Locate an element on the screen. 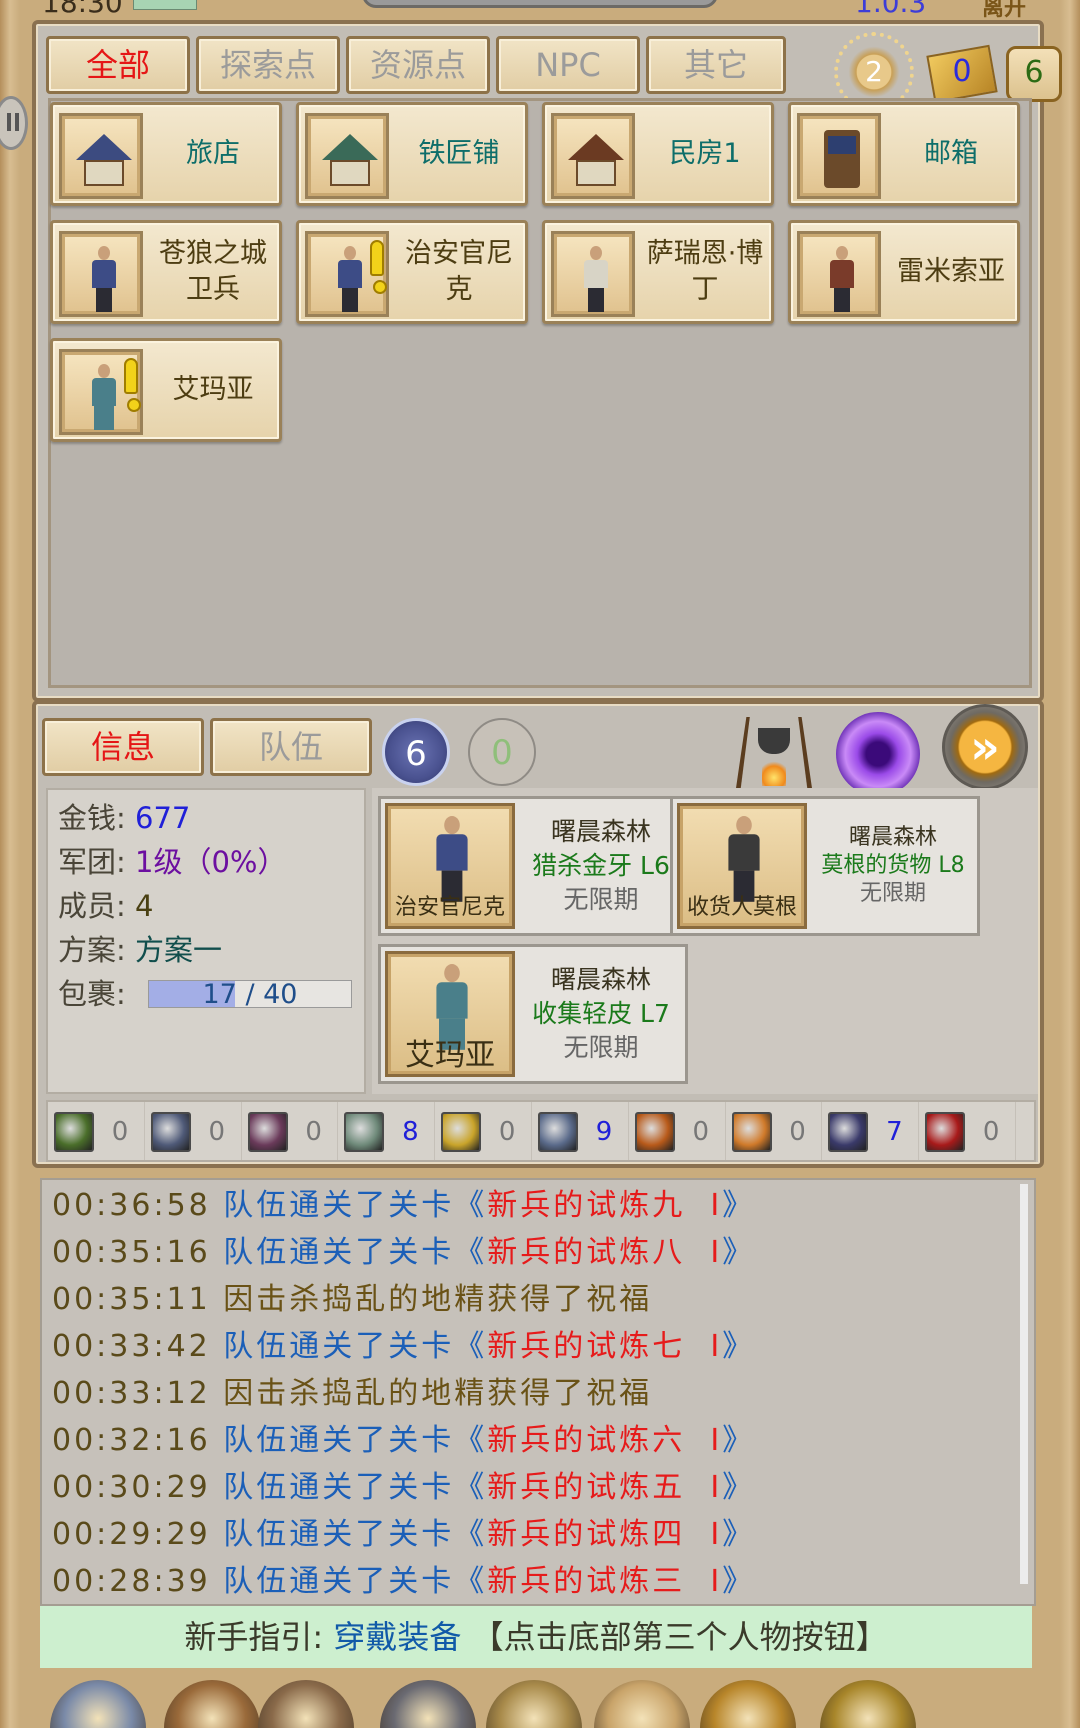 This screenshot has width=1080, height=1728. quest-card: 治安官尼克 曙晨森林 猎杀金牙 L6 无限期 is located at coordinates (533, 866).